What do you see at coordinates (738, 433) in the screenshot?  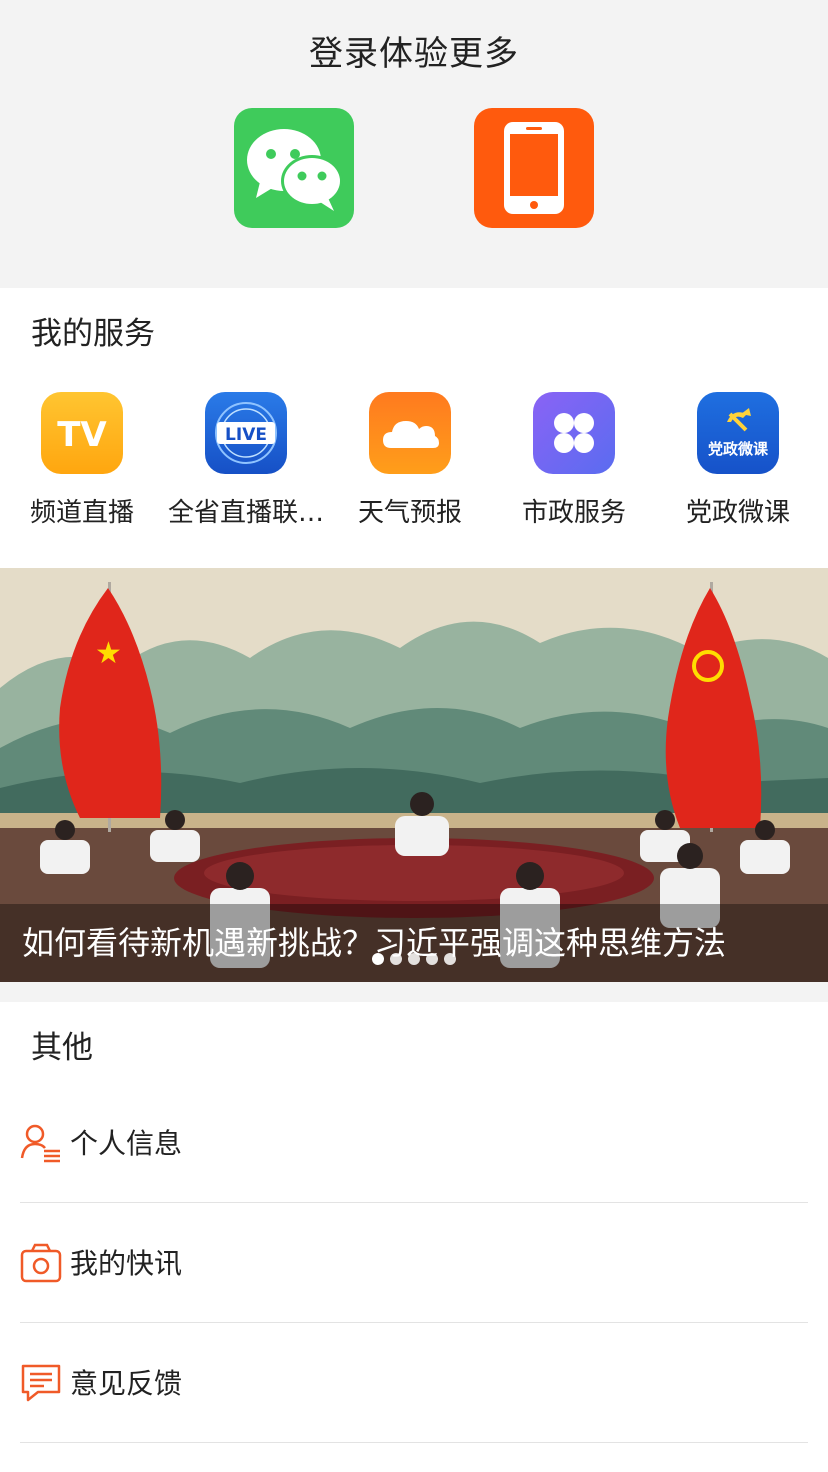 I see `party-course-icon: 党政微课` at bounding box center [738, 433].